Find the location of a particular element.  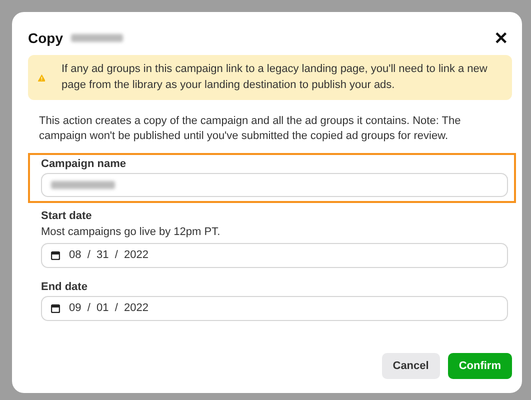

description-text: This action creates a copy of the campaign and all the ad groups it contains. Note: The campaign won't be published until you've submitted the copied ad groups for review. is located at coordinates (250, 129).